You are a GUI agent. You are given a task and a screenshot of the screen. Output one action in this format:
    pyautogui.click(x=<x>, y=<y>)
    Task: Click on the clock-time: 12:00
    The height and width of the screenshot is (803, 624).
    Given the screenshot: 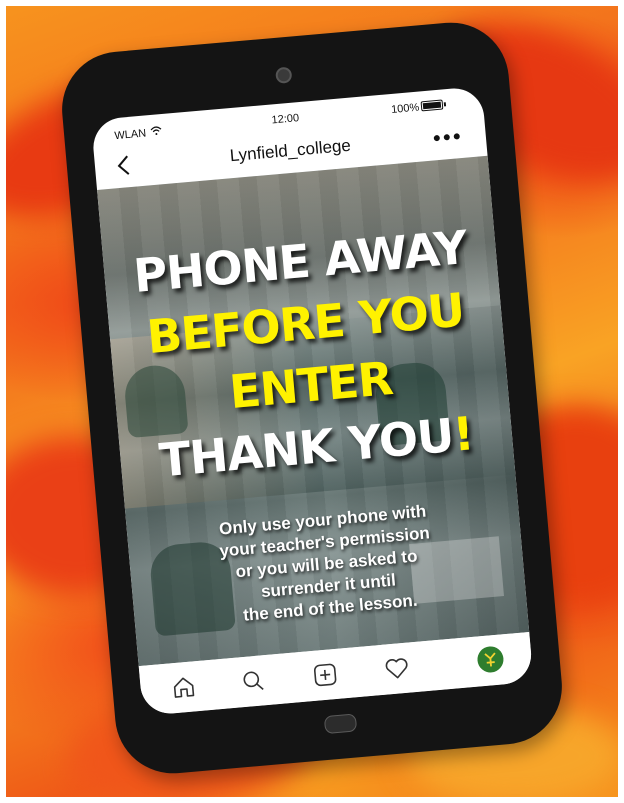 What is the action you would take?
    pyautogui.click(x=285, y=119)
    